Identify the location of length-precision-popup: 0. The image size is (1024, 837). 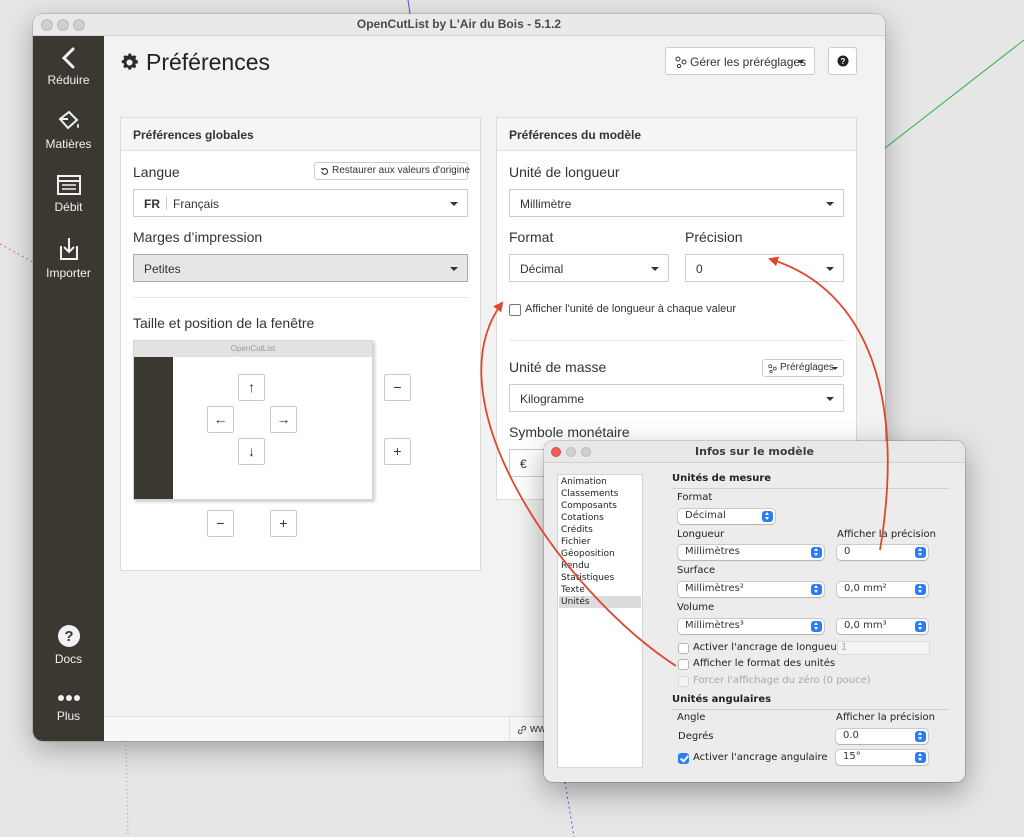
(882, 552).